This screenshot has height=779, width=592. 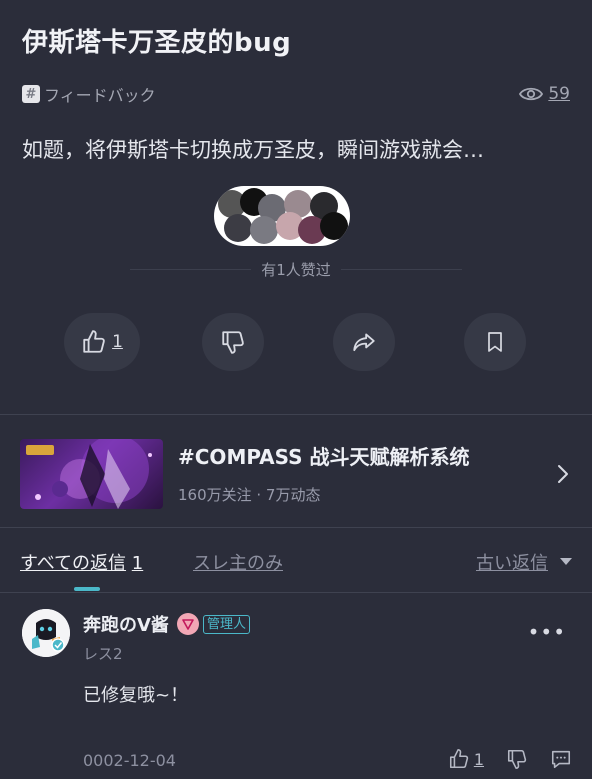 What do you see at coordinates (499, 759) in the screenshot?
I see `reply-actions: 1` at bounding box center [499, 759].